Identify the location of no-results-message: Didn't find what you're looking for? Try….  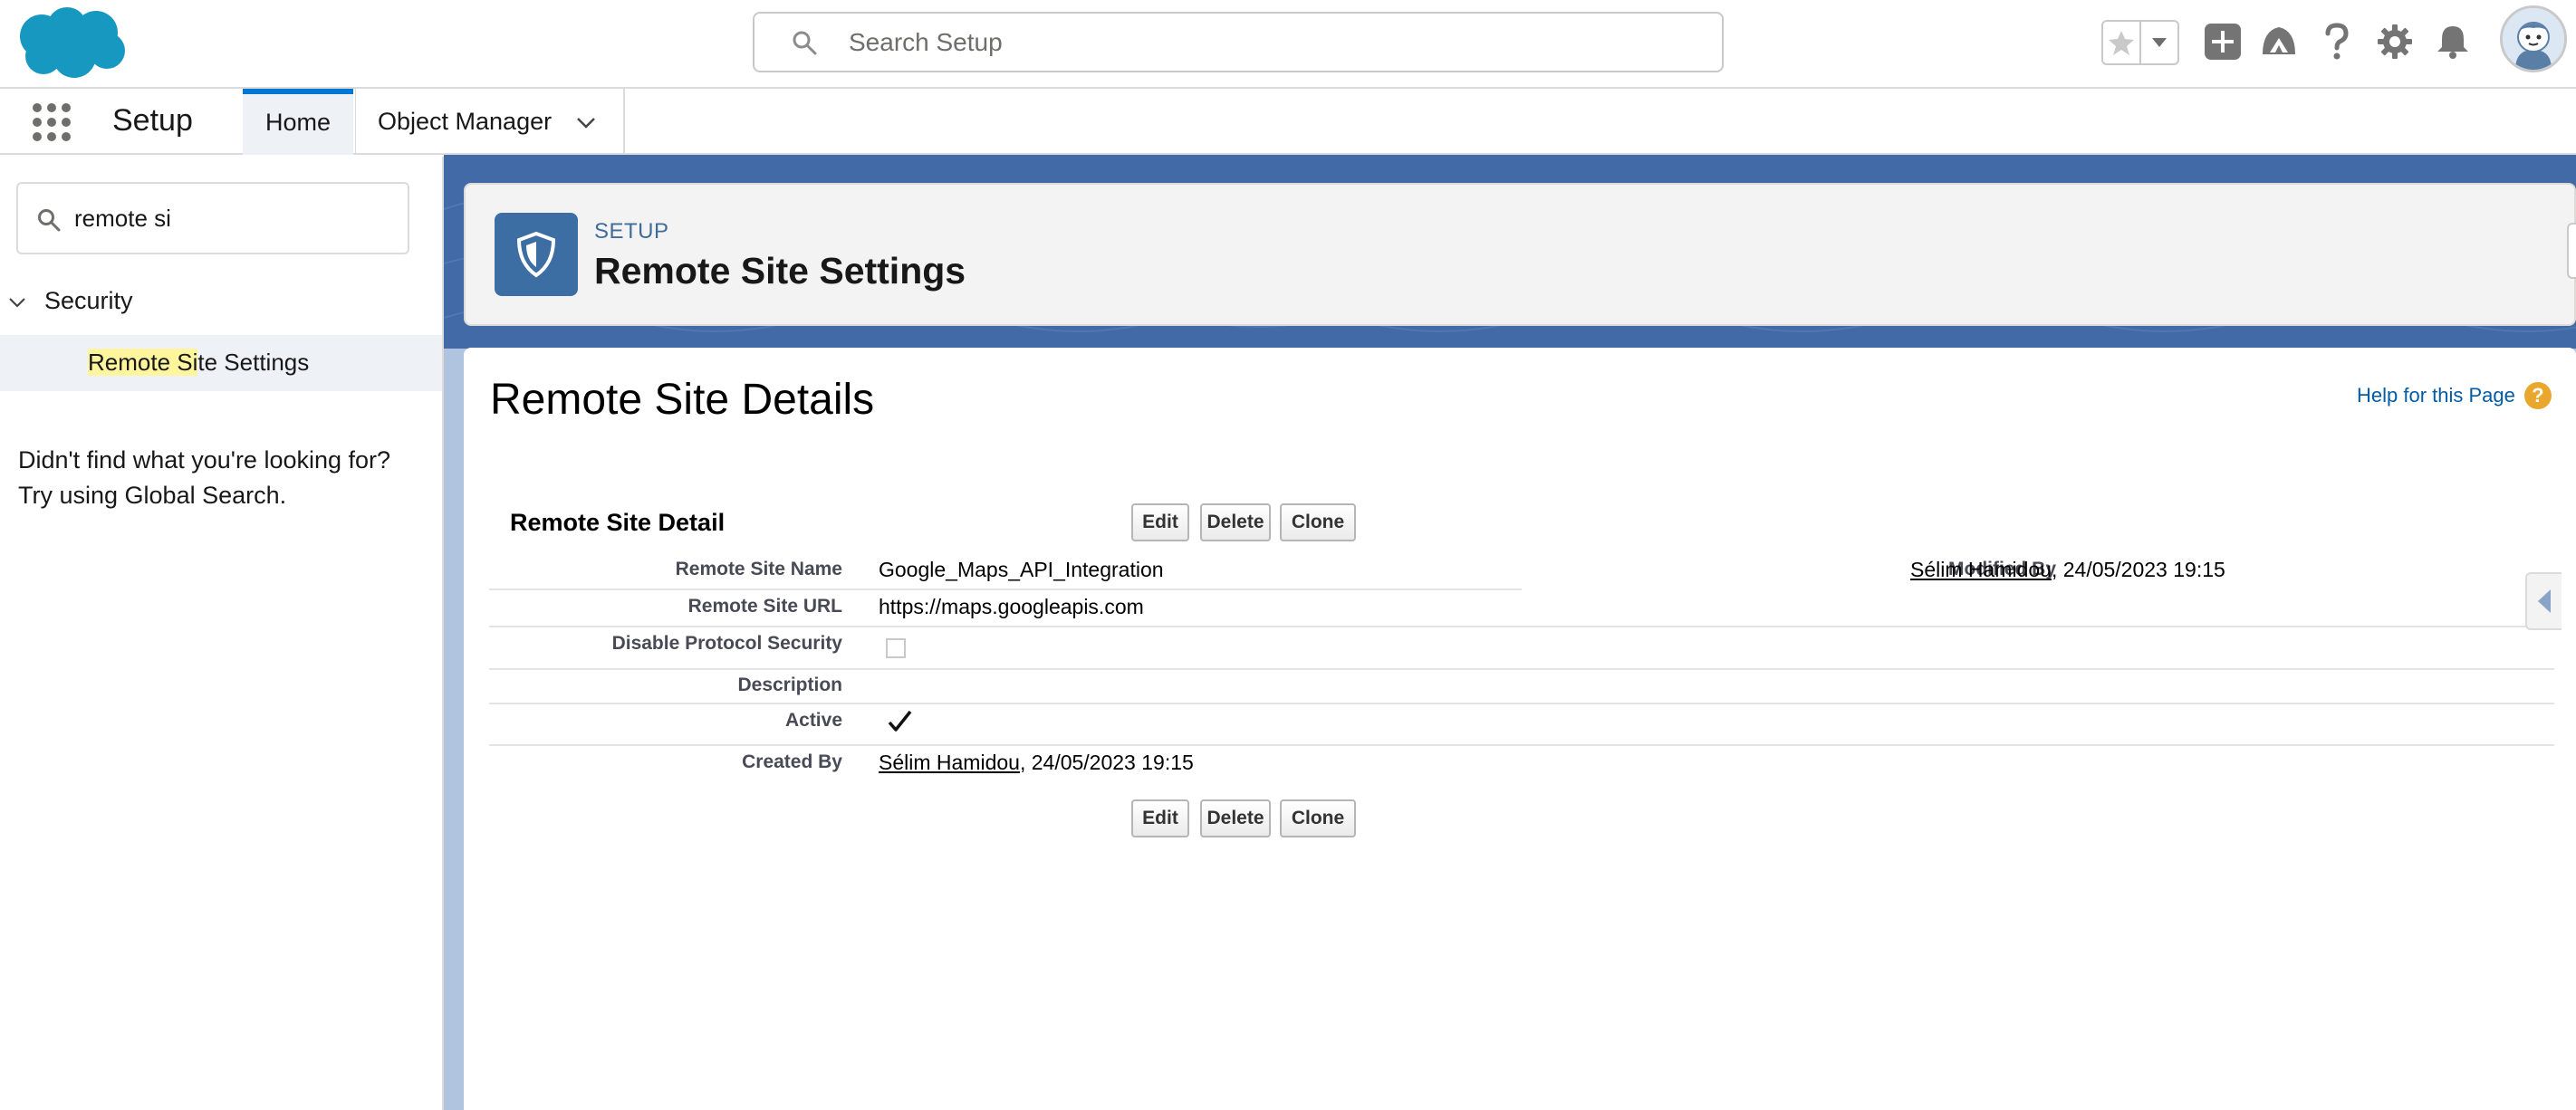
(226, 478).